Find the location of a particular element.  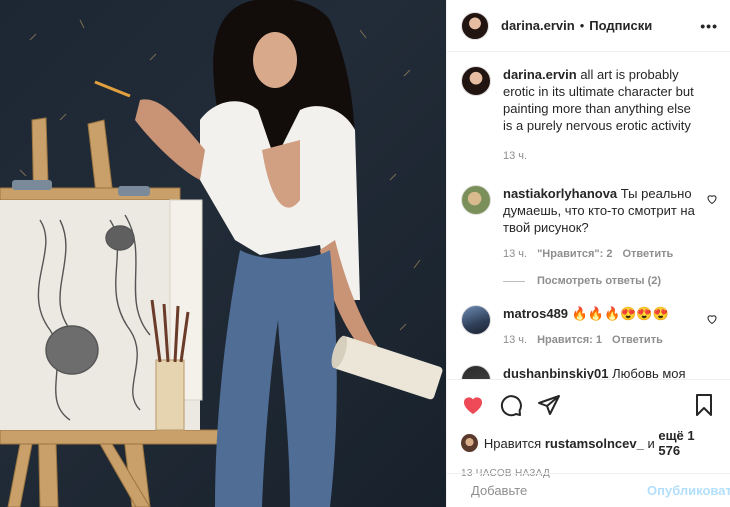

view-replies-label: Посмотреть ответы (2) is located at coordinates (599, 281).